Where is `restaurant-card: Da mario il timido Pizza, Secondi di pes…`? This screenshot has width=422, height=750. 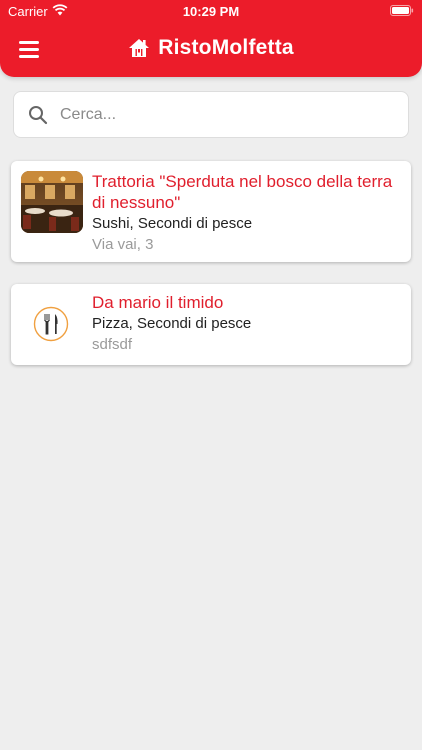
restaurant-card: Da mario il timido Pizza, Secondi di pes… is located at coordinates (211, 324).